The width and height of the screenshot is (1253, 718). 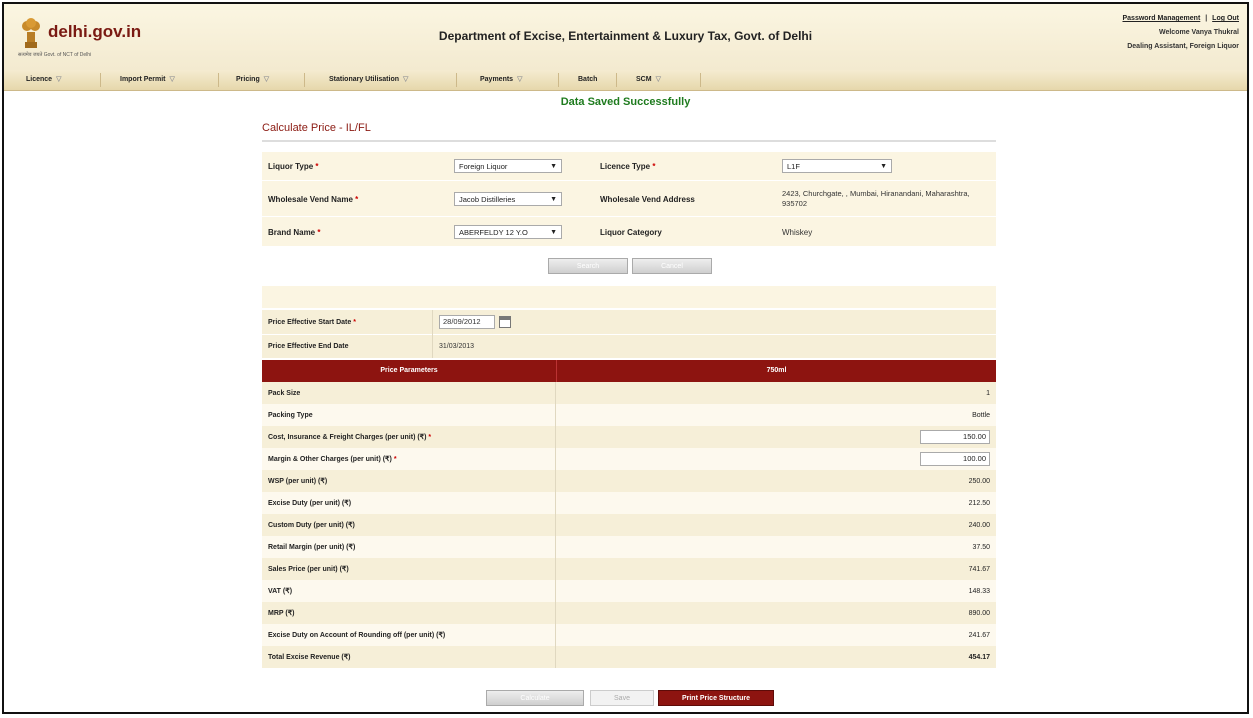 I want to click on liquor-category-label: Liquor Category, so click(x=631, y=232).